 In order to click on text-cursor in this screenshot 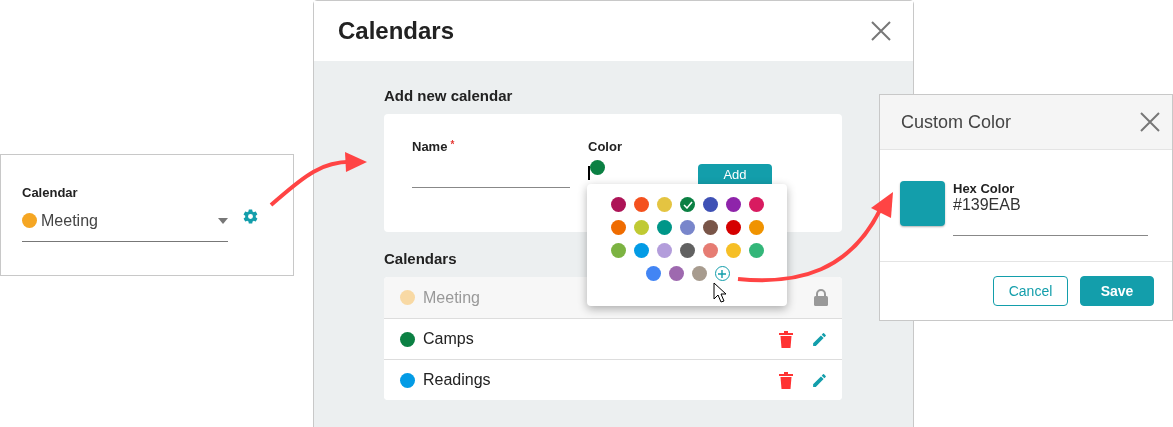, I will do `click(589, 173)`.